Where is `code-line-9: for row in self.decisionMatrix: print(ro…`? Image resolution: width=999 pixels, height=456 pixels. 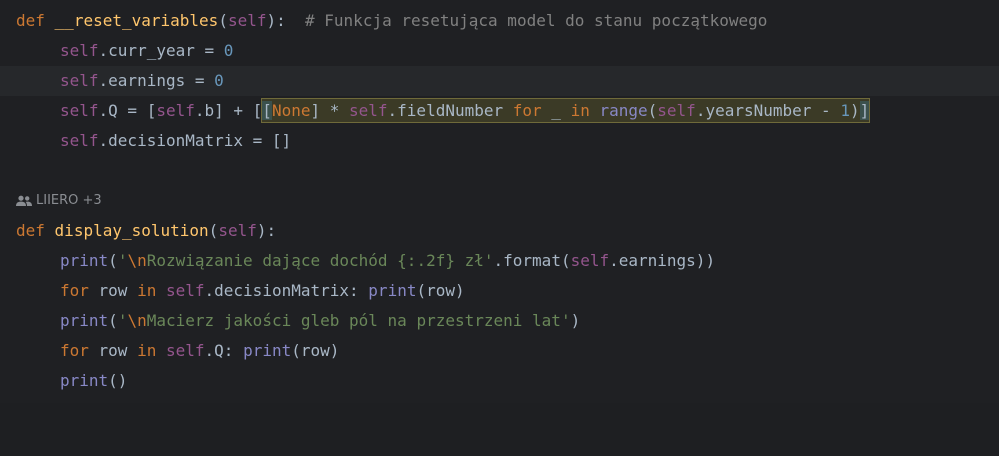 code-line-9: for row in self.decisionMatrix: print(ro… is located at coordinates (499, 291).